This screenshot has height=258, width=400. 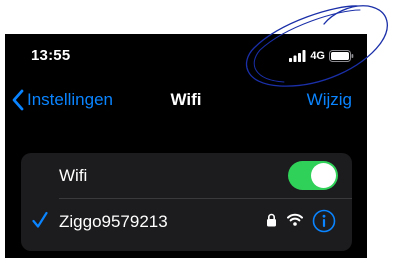 What do you see at coordinates (329, 100) in the screenshot?
I see `edit-button: Wijzig` at bounding box center [329, 100].